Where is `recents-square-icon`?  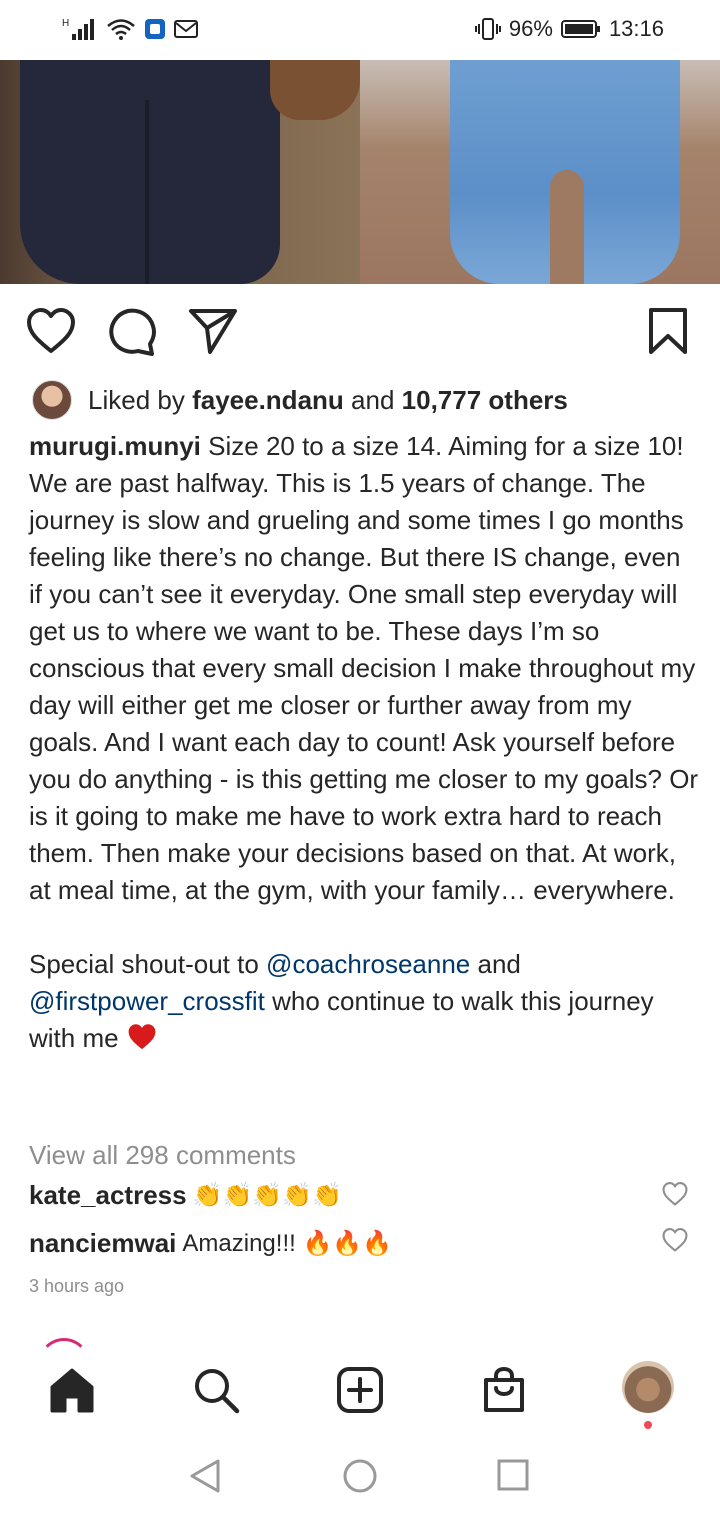 recents-square-icon is located at coordinates (513, 1475).